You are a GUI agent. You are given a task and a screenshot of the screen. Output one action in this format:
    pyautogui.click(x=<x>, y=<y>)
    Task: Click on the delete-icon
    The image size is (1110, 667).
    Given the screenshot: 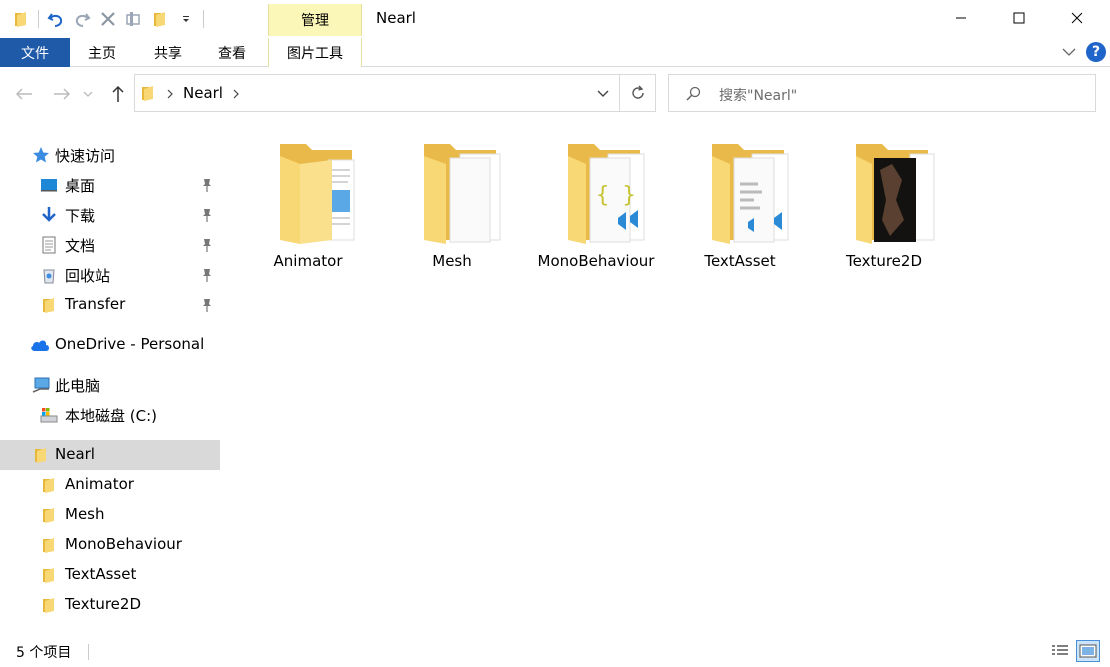 What is the action you would take?
    pyautogui.click(x=108, y=19)
    